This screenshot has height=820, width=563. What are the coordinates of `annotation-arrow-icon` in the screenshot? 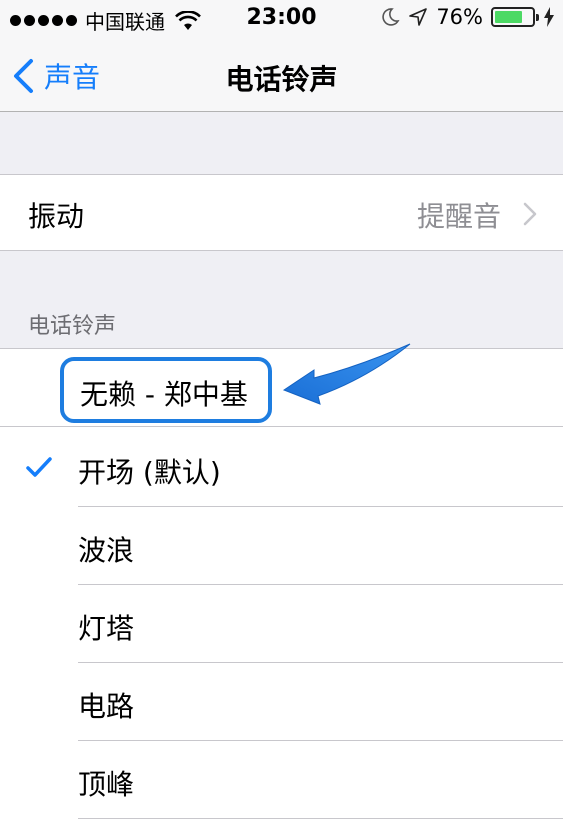 It's located at (346, 374).